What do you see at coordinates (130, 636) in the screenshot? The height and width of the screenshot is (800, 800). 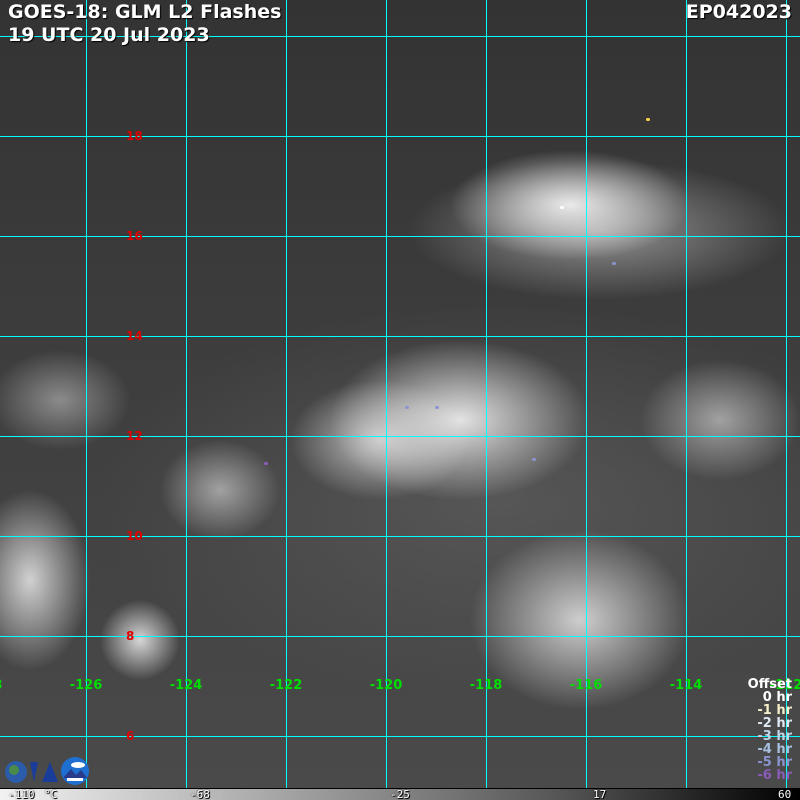 I see `latitude-label: 8` at bounding box center [130, 636].